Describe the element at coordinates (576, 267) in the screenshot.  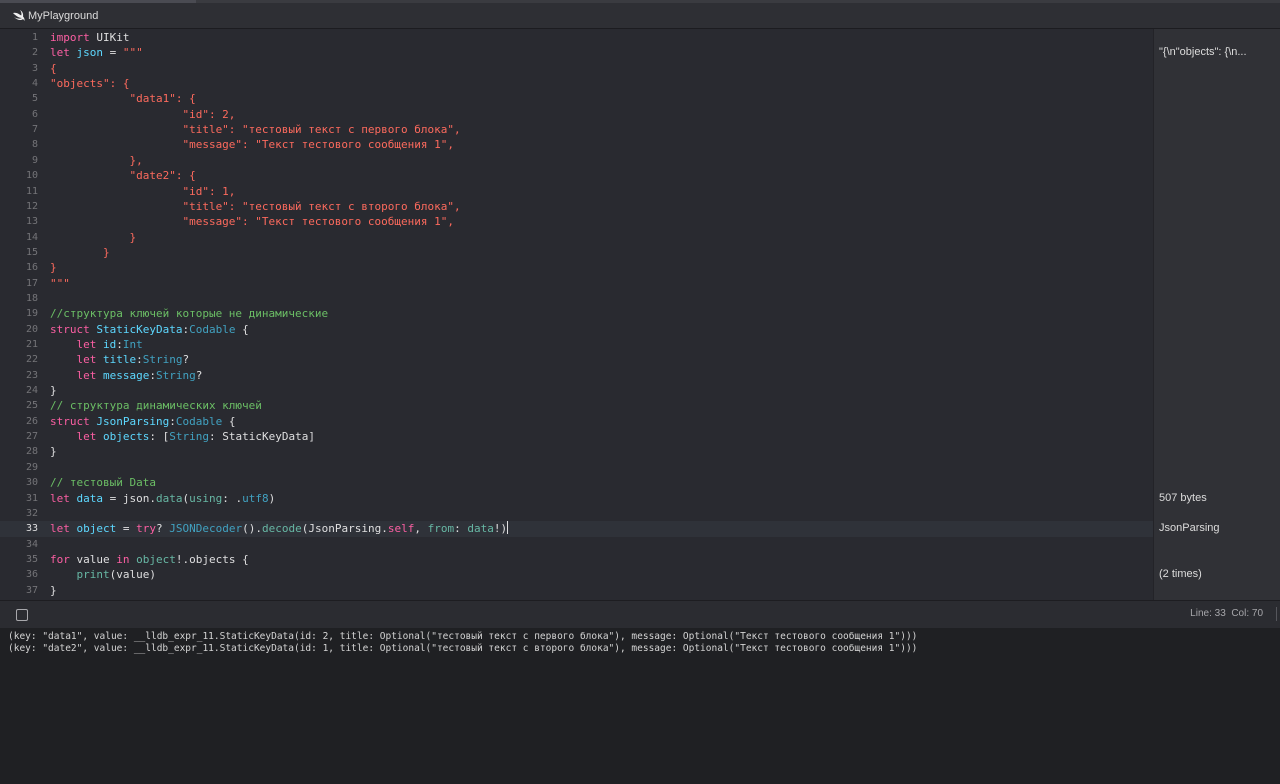
I see `code-line: 16}` at that location.